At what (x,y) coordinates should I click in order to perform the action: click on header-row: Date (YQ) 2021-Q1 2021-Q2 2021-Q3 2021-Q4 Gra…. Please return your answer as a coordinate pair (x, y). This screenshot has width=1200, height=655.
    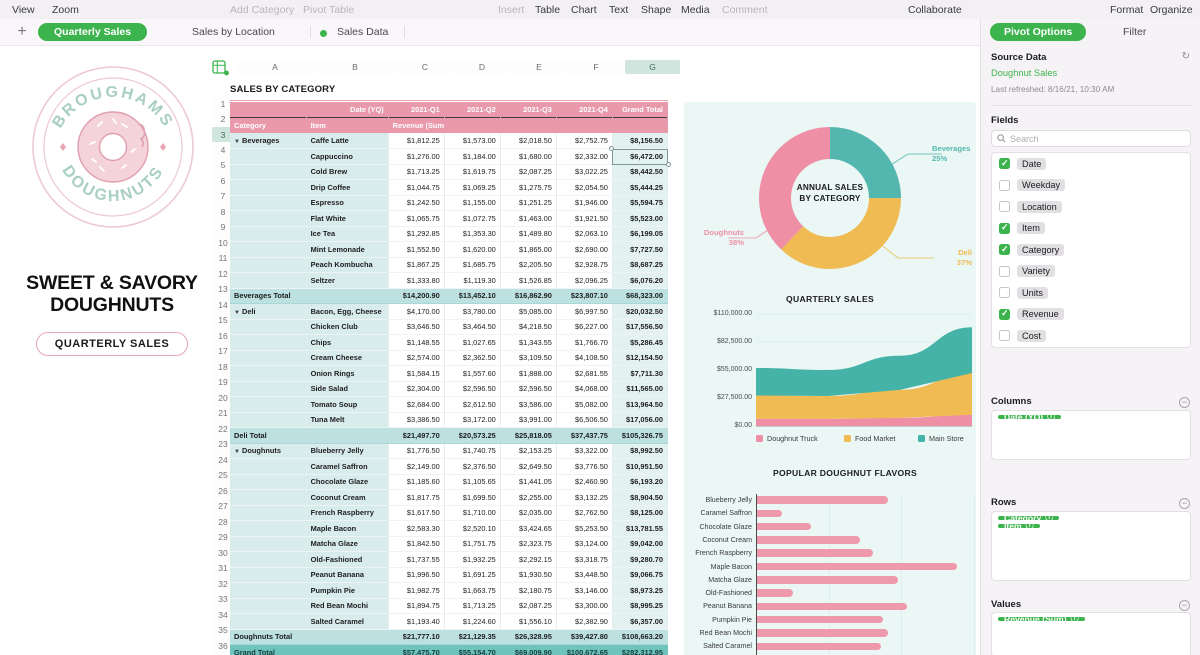
    Looking at the image, I should click on (449, 110).